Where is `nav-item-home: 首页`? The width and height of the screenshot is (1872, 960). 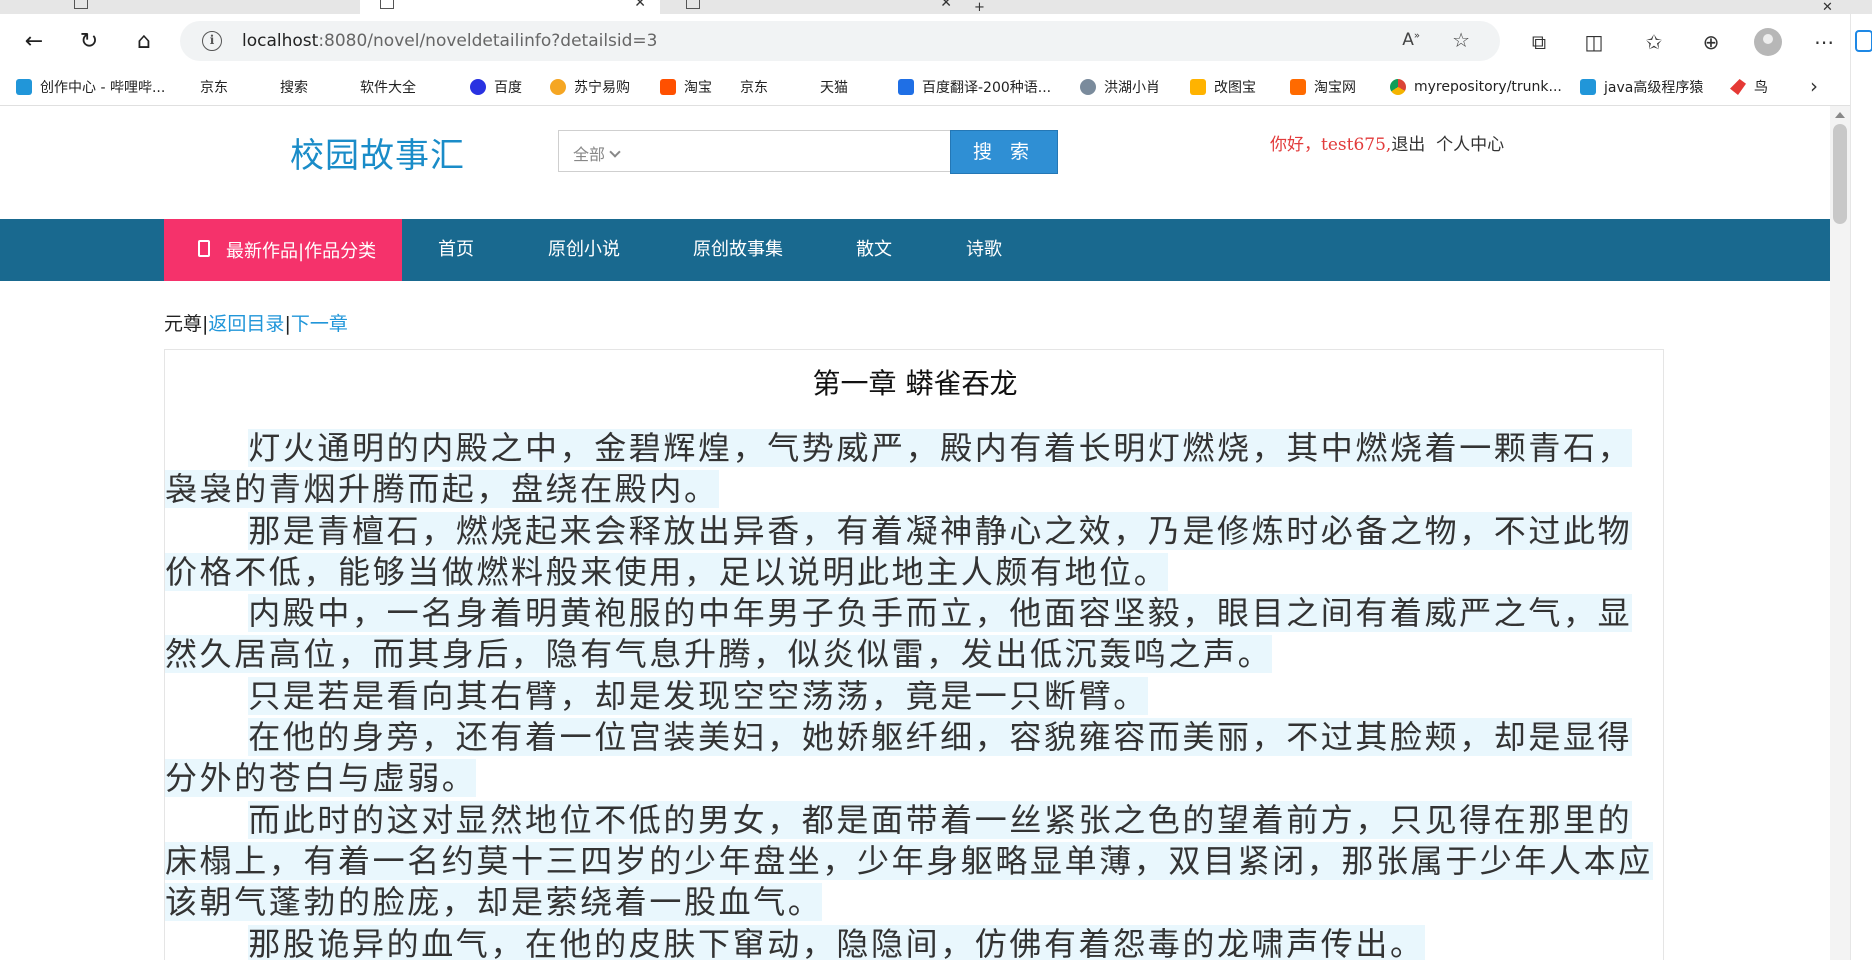 nav-item-home: 首页 is located at coordinates (456, 250).